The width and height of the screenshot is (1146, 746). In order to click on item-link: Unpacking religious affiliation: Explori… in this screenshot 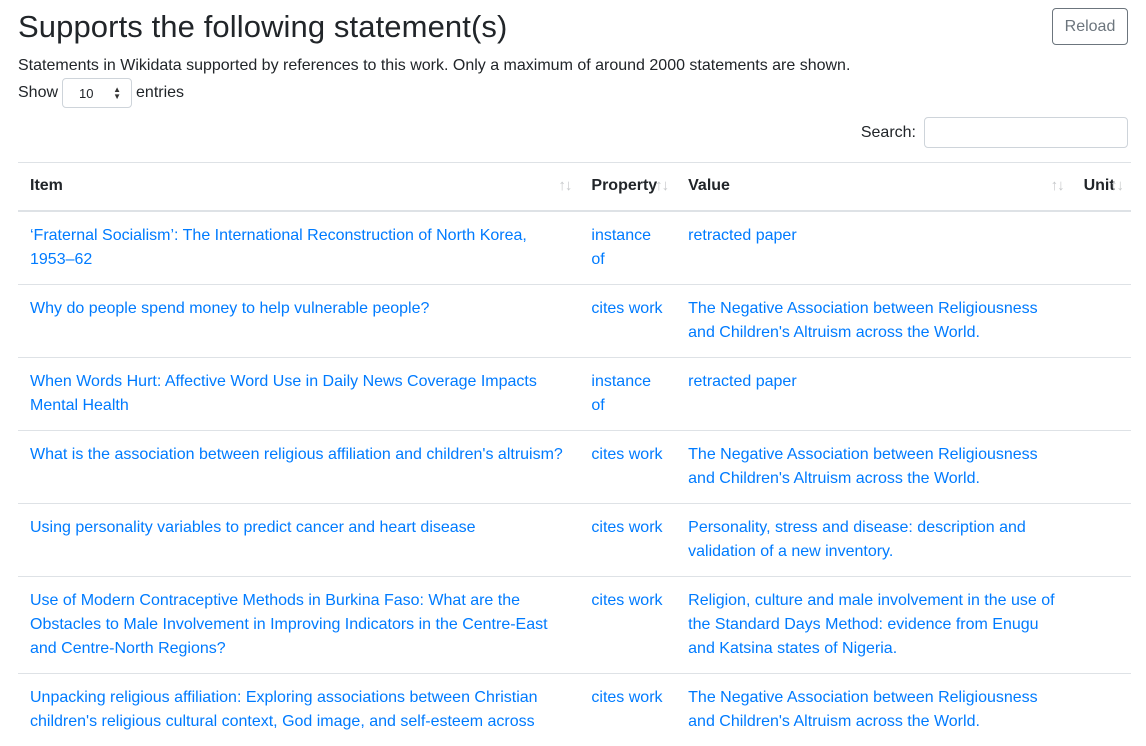, I will do `click(284, 709)`.